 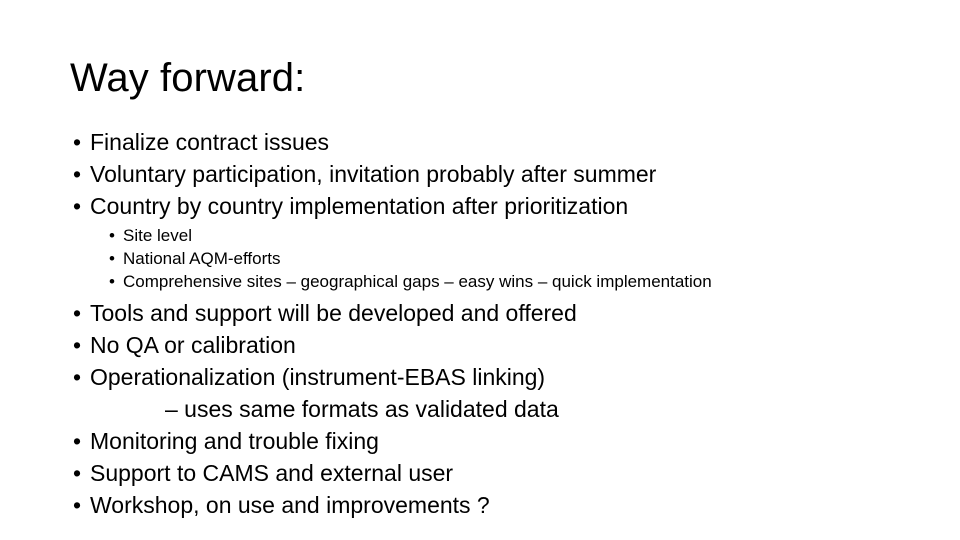 I want to click on list-item: • Workshop, on use and improvements ?, so click(x=485, y=505).